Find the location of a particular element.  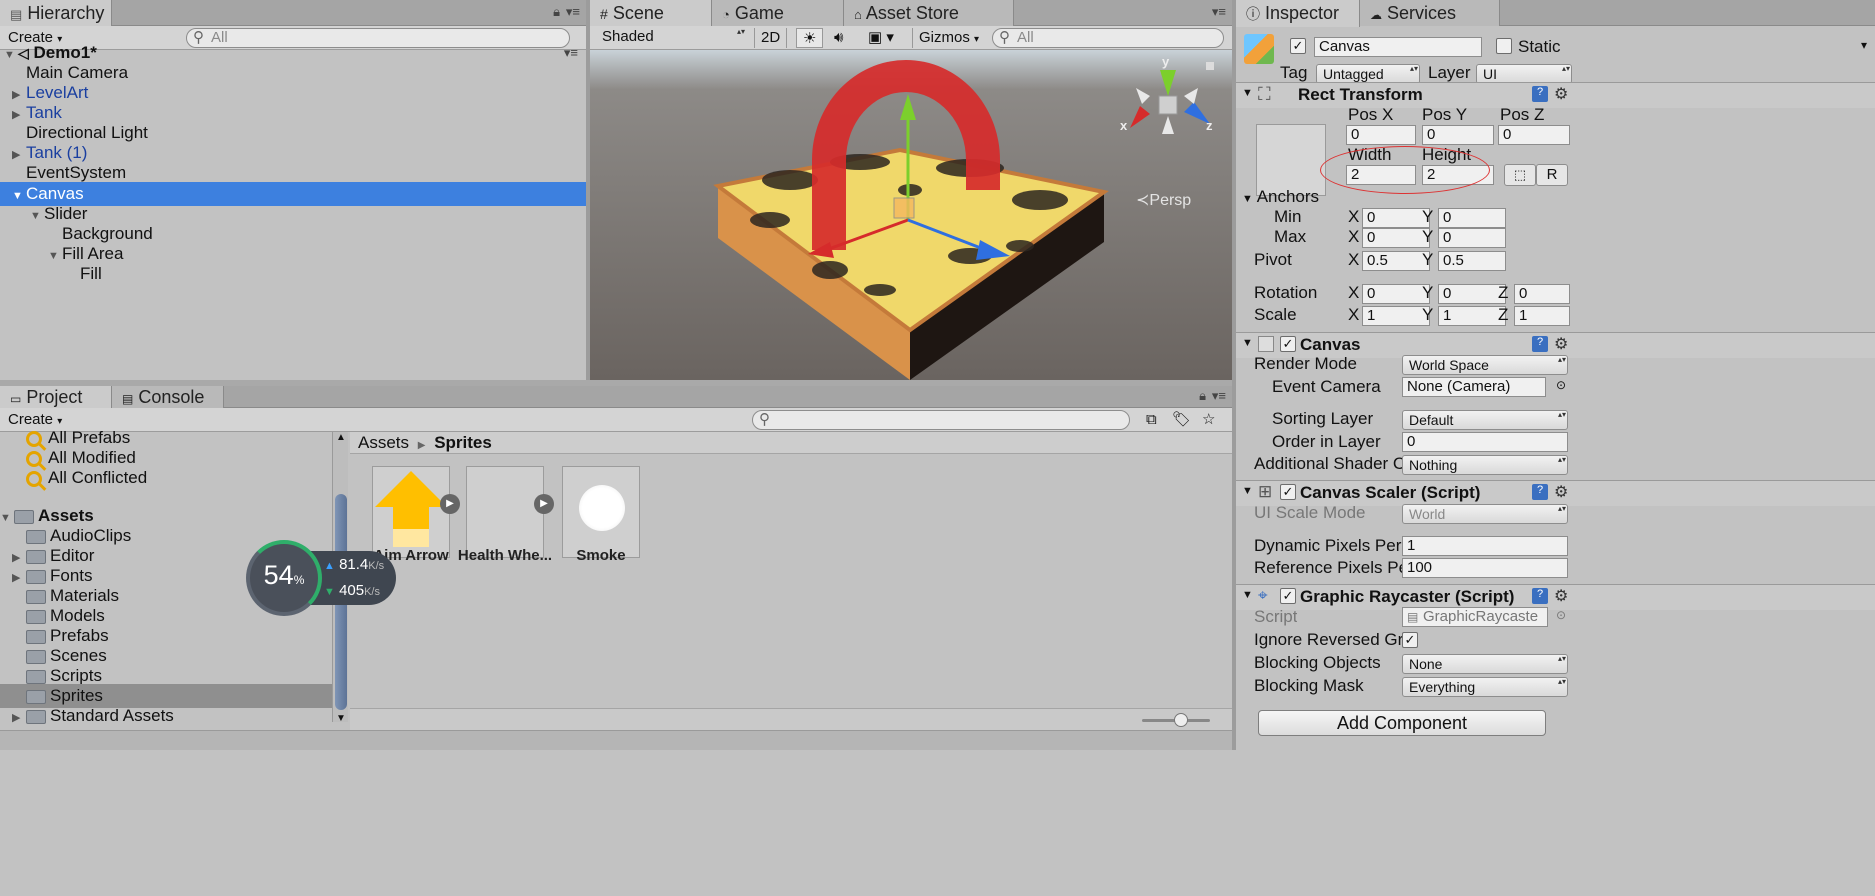

static-dropdown-icon: ▾ is located at coordinates (1864, 45).